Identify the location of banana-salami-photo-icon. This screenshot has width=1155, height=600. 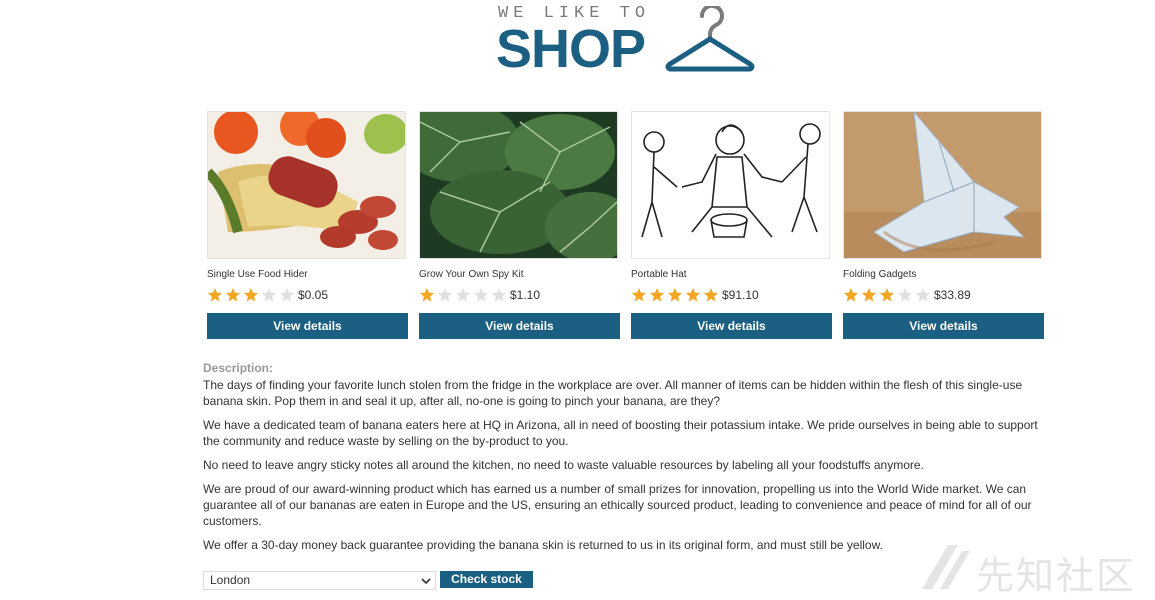
(306, 185).